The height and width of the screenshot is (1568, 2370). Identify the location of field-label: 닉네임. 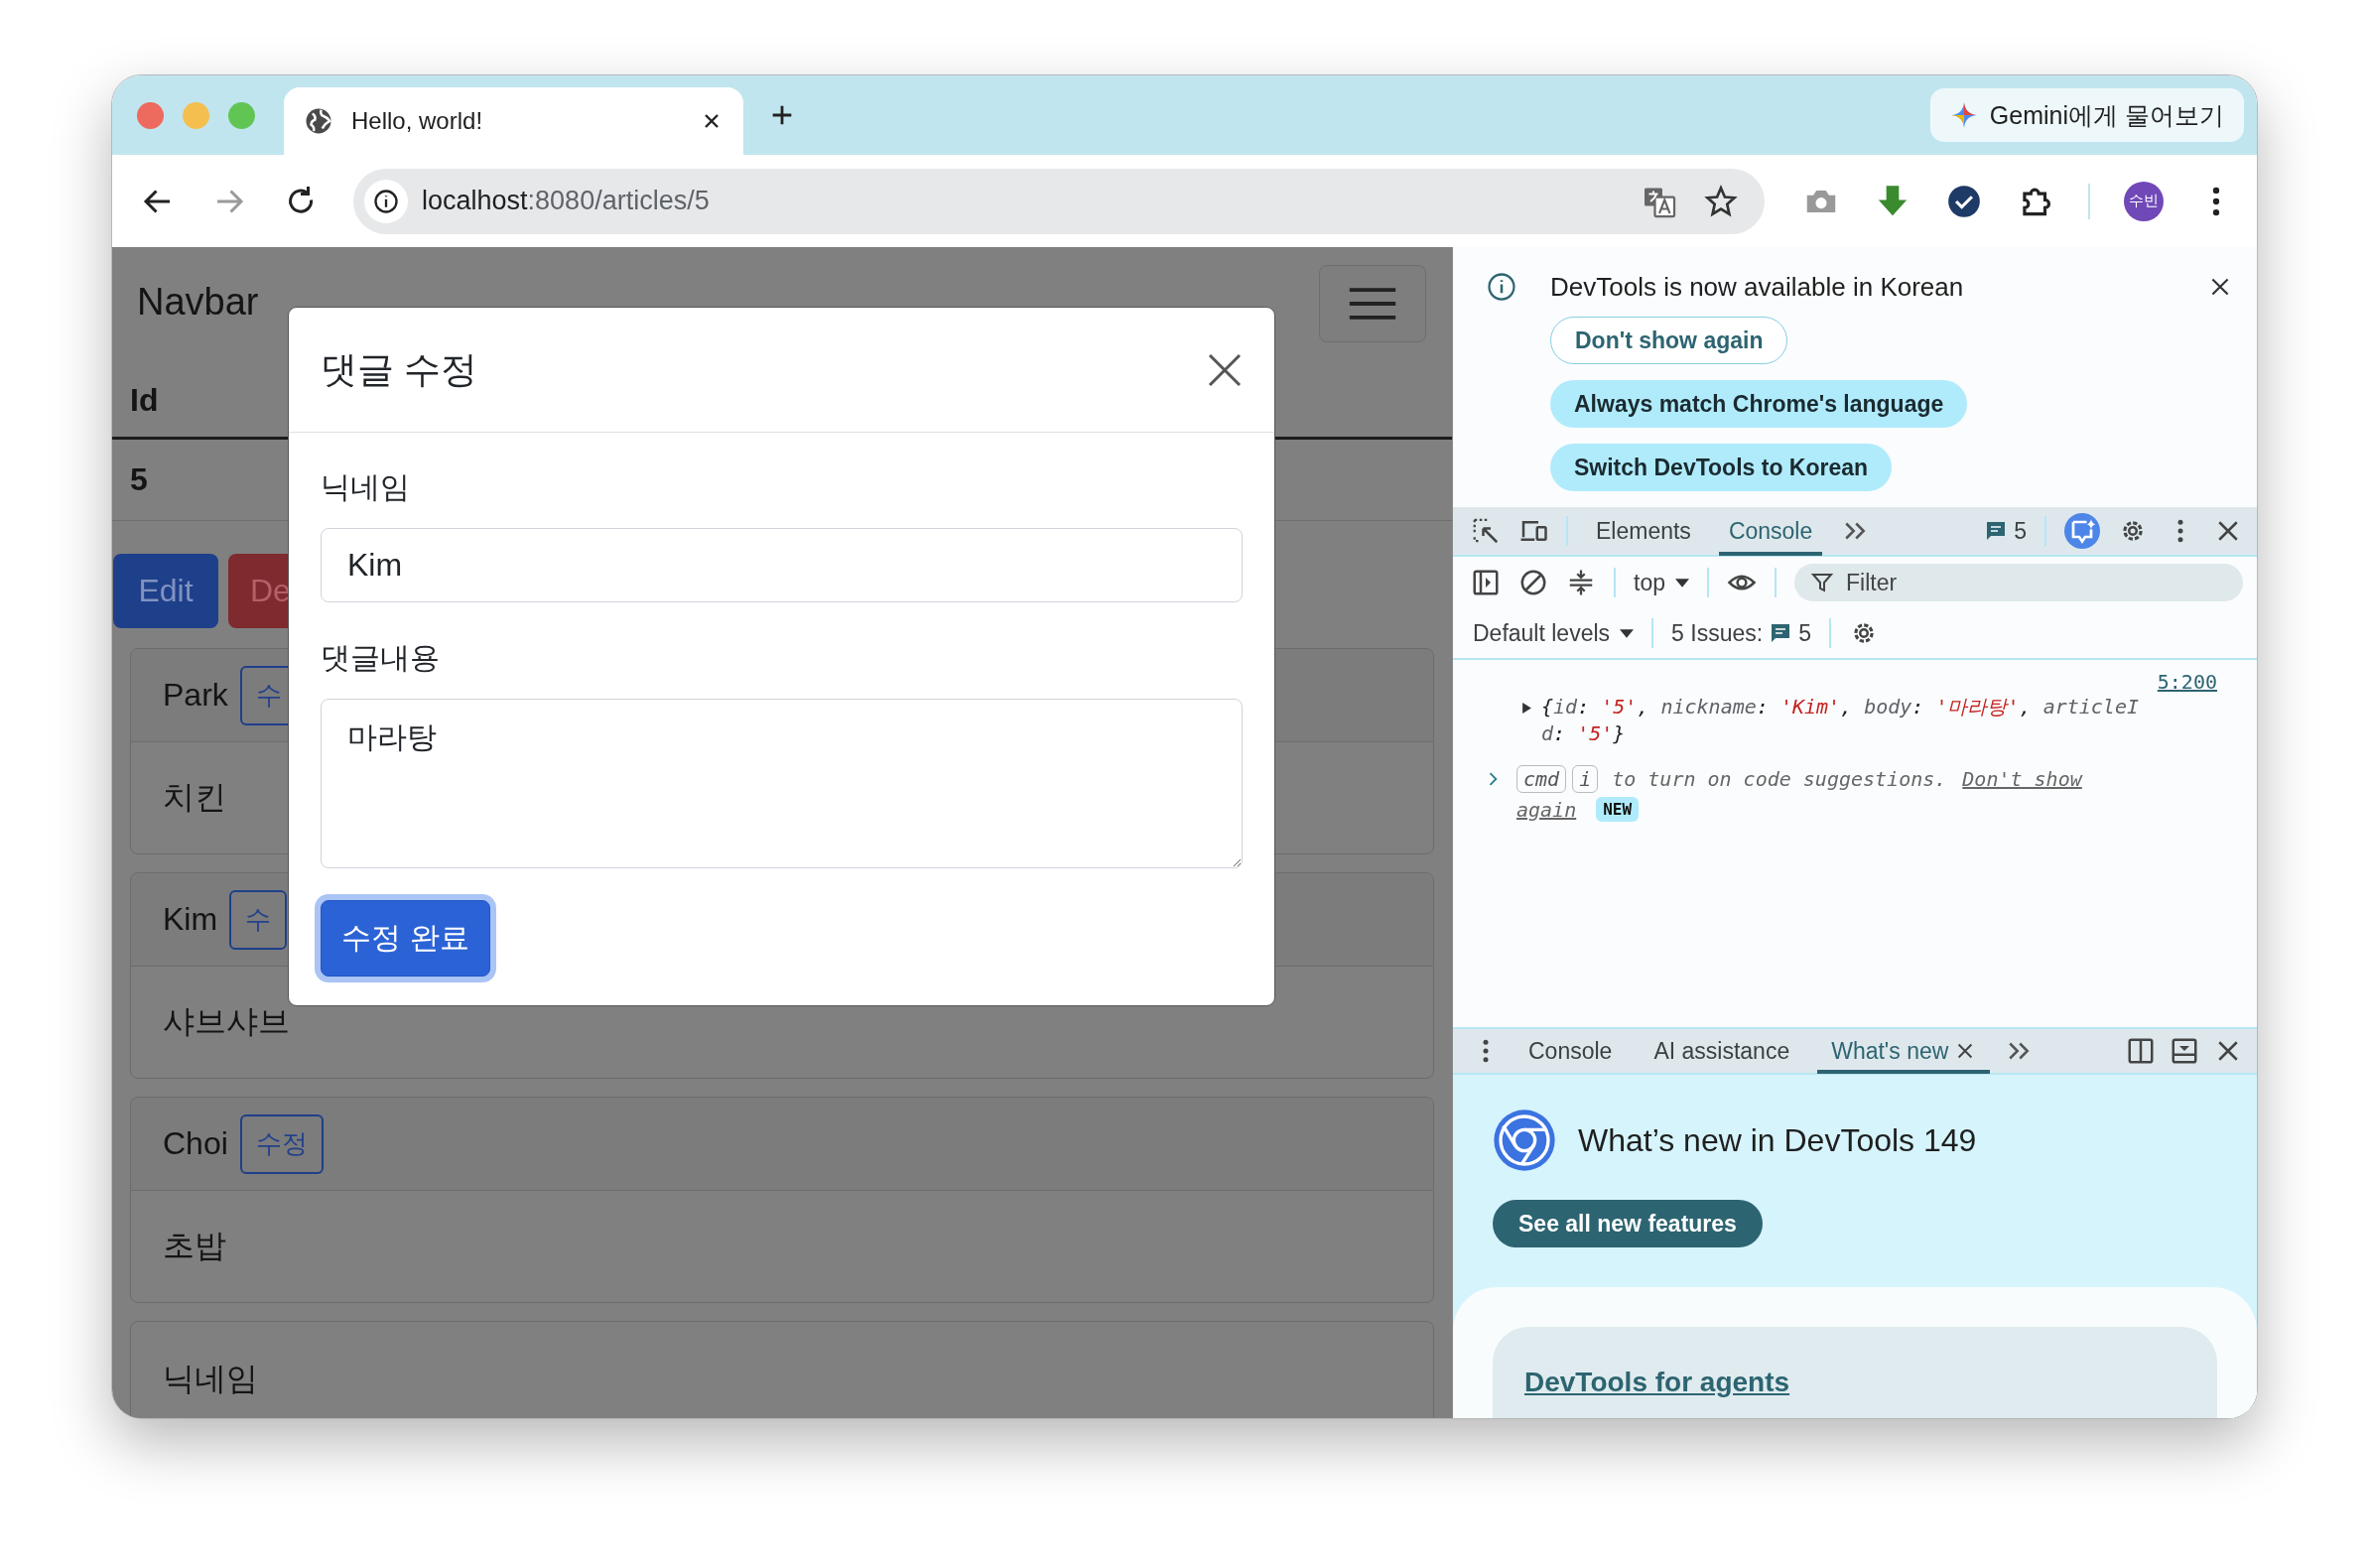
(366, 487).